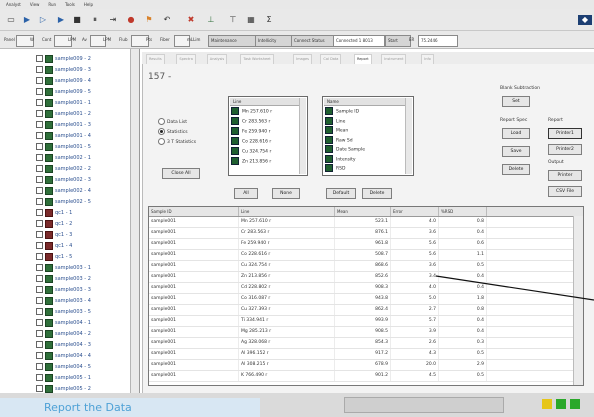  What do you see at coordinates (251, 151) in the screenshot?
I see `element-list-item: Cu 324.754 r` at bounding box center [251, 151].